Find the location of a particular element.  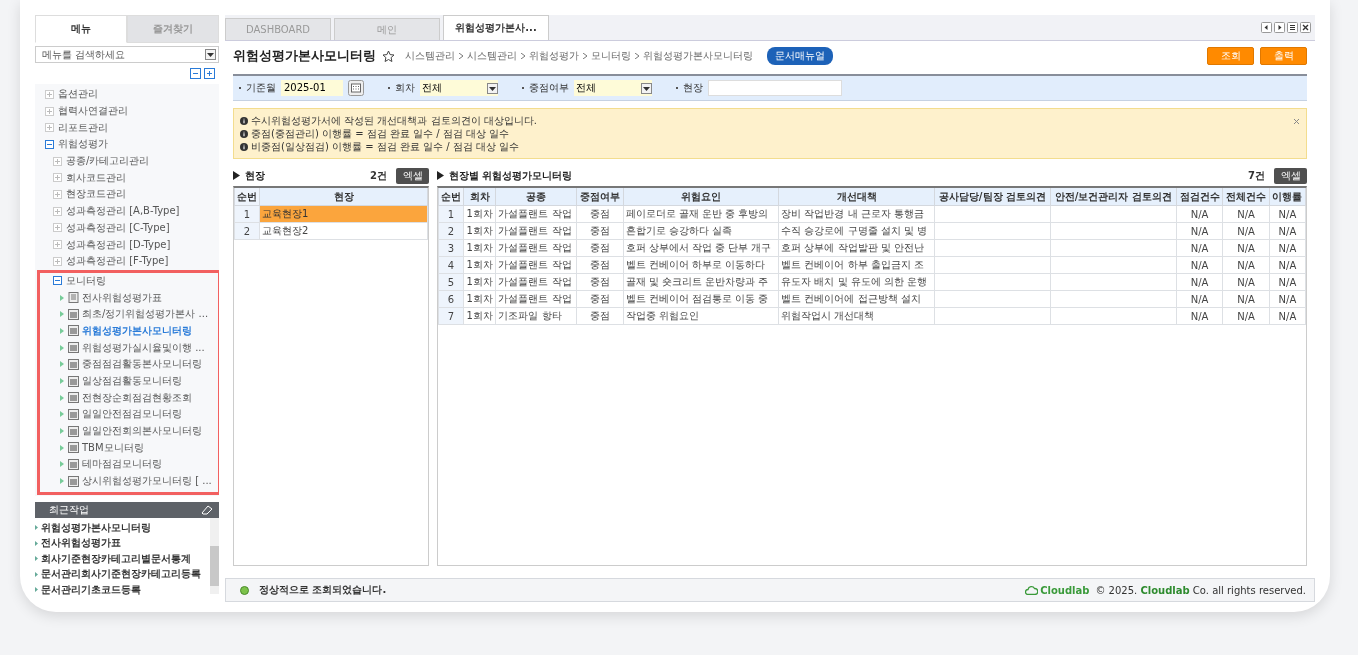

menu-item: 성과측정관리 [A,B-Type] is located at coordinates (123, 211).